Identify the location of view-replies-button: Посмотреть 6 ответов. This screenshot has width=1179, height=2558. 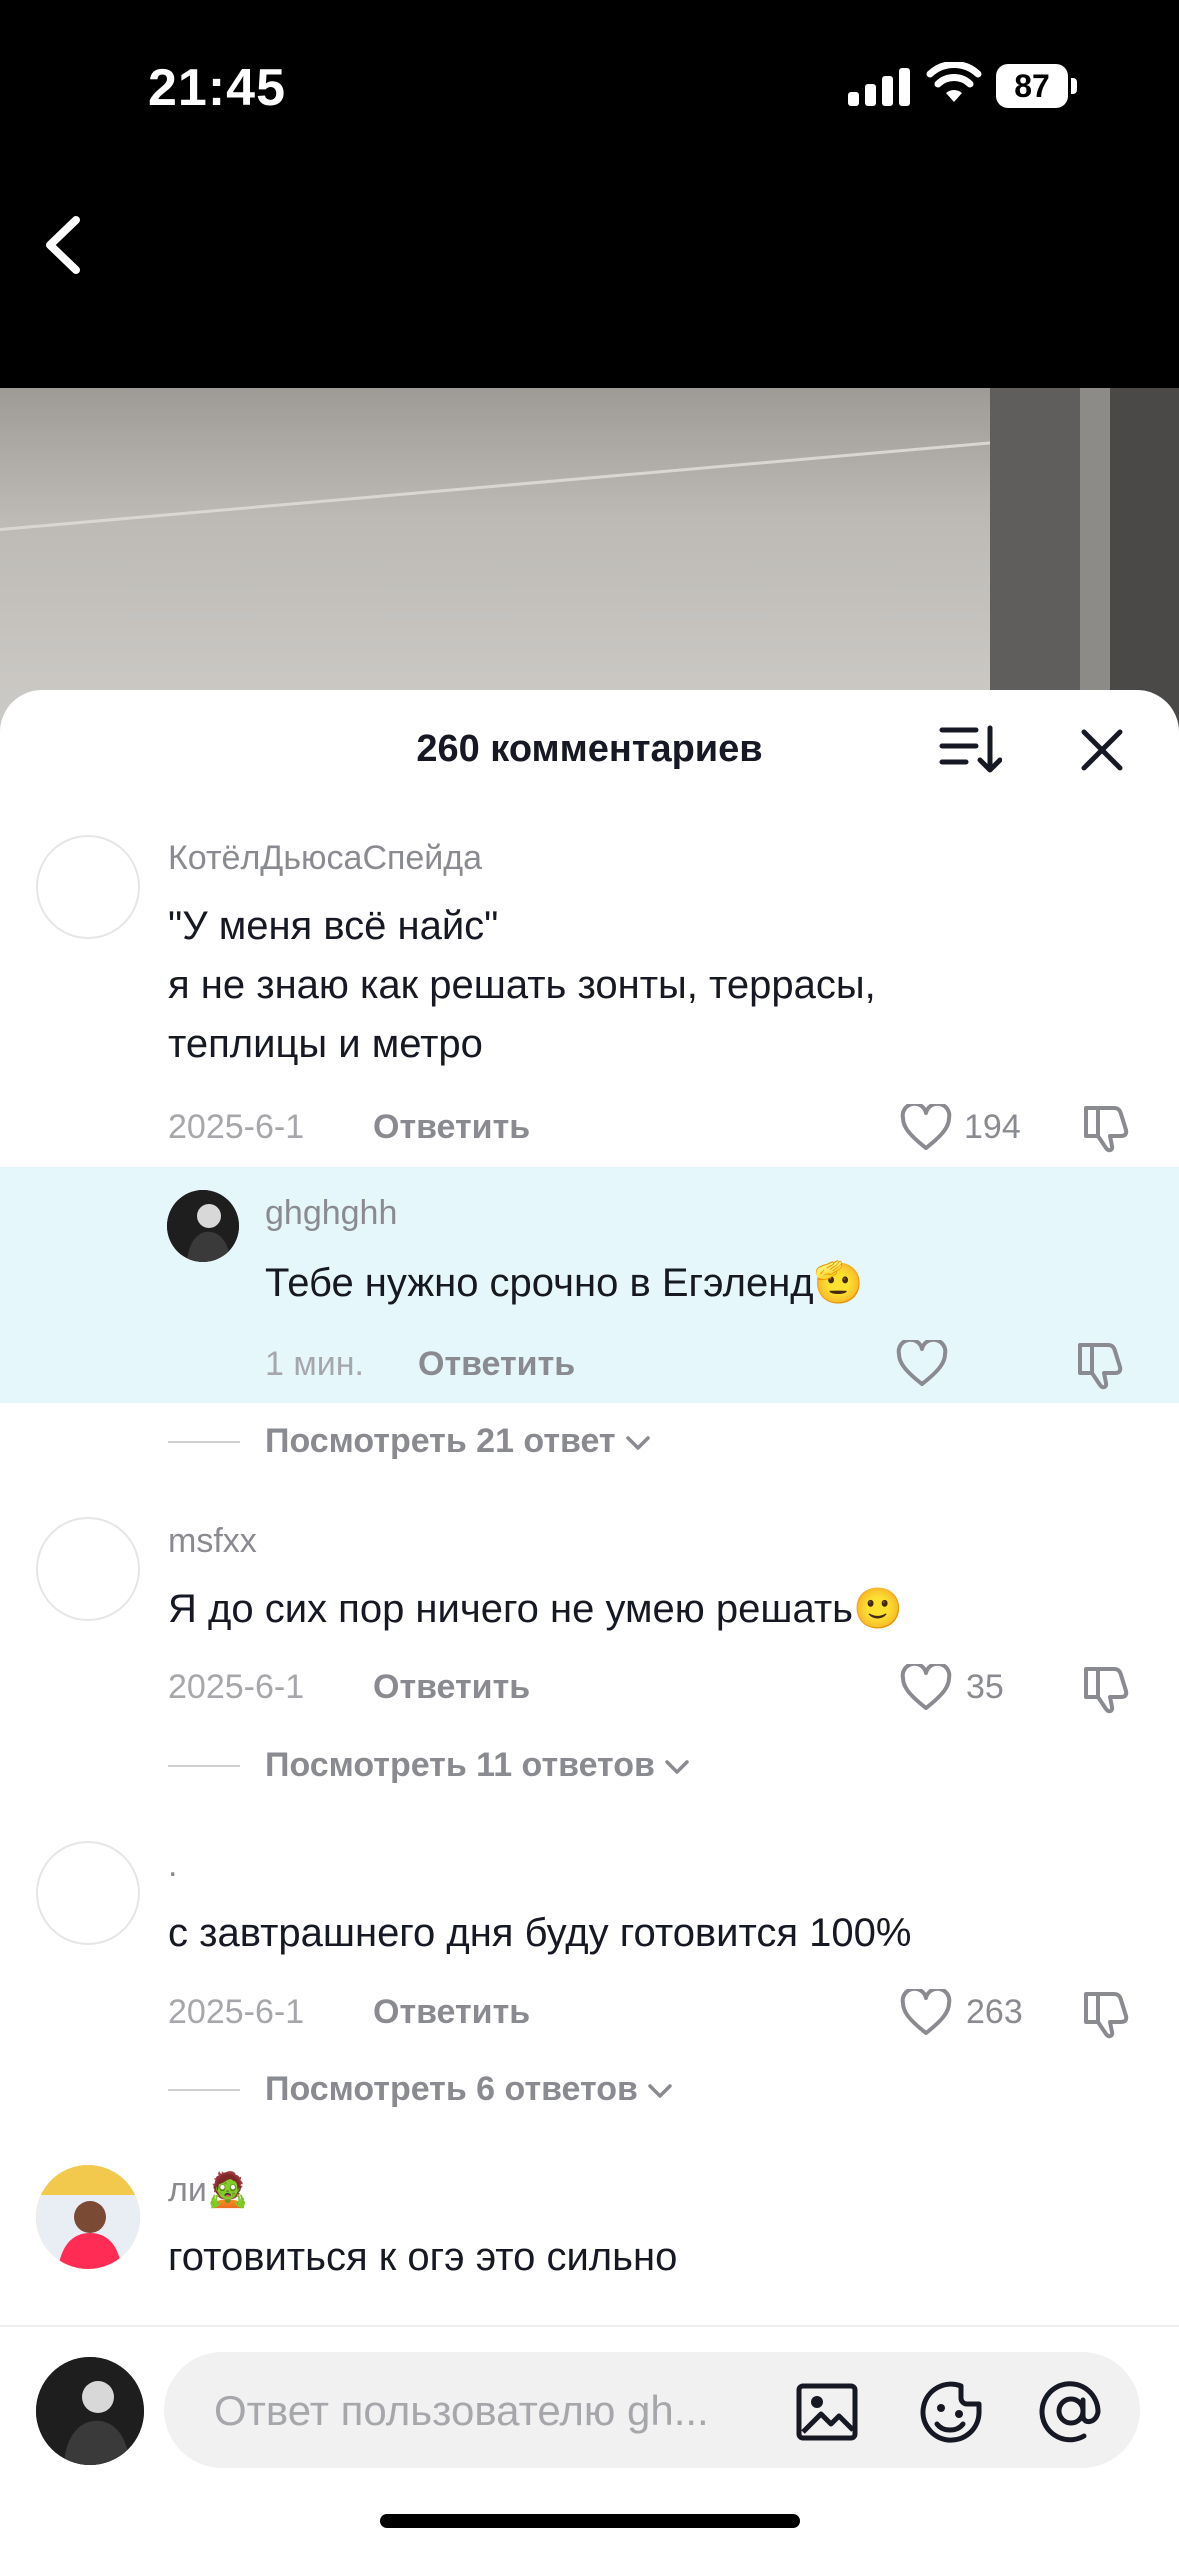
(469, 2089).